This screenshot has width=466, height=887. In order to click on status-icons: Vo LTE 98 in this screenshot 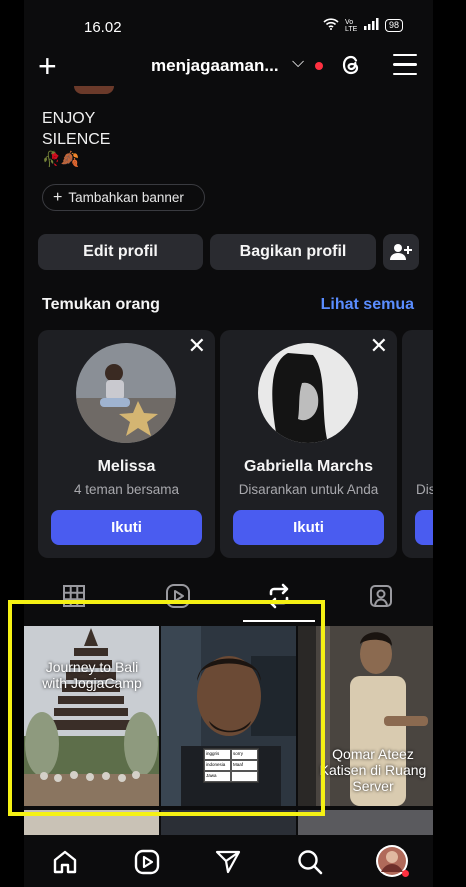, I will do `click(363, 25)`.